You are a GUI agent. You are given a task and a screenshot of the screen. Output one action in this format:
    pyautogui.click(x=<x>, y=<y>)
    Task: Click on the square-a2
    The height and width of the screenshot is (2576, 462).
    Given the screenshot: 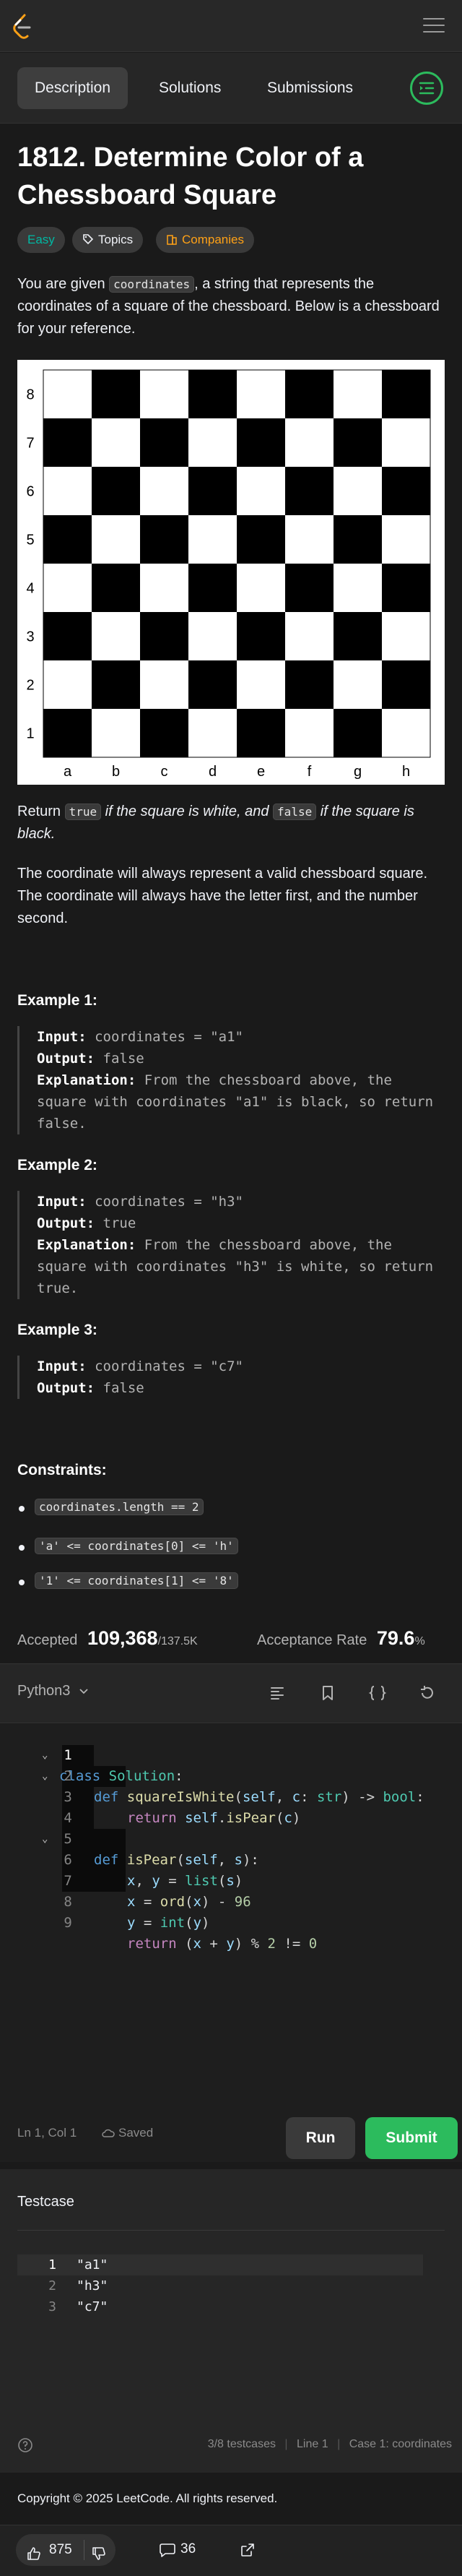 What is the action you would take?
    pyautogui.click(x=67, y=684)
    